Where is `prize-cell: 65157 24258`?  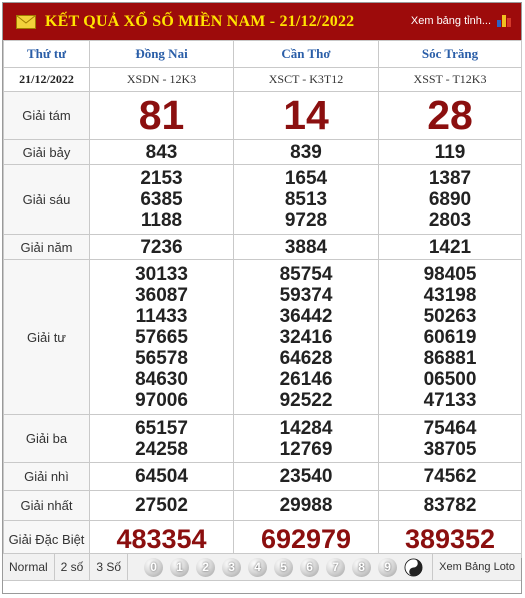 prize-cell: 65157 24258 is located at coordinates (161, 438).